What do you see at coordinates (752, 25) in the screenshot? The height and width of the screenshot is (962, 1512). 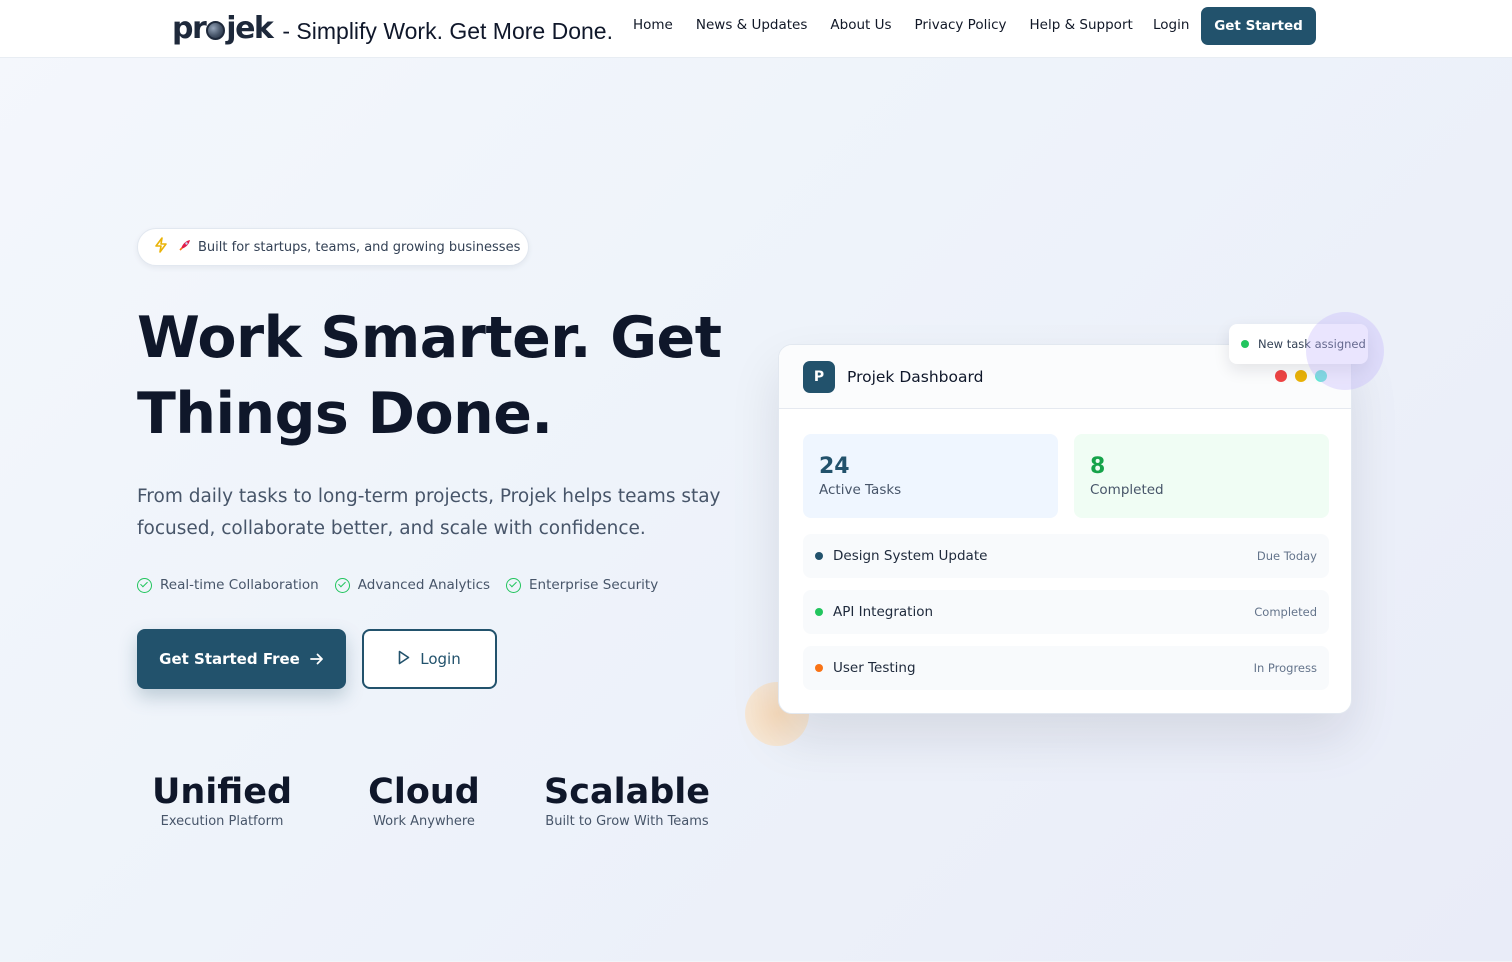 I see `nav-news-updates: News & Updates` at bounding box center [752, 25].